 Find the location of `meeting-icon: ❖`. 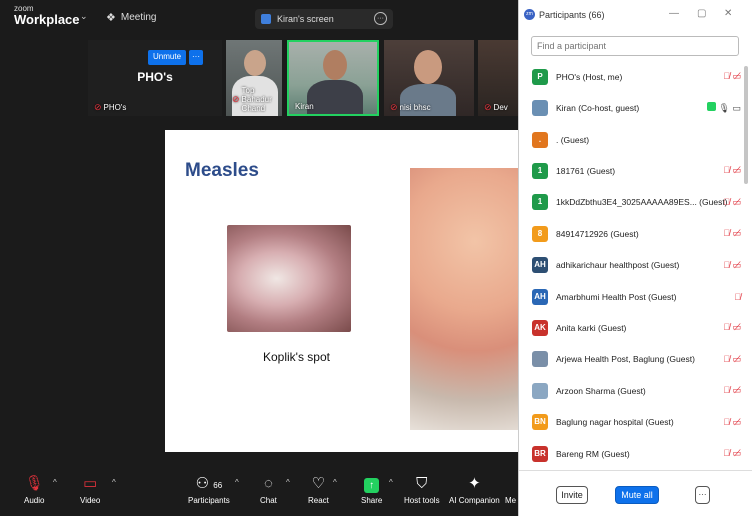

meeting-icon: ❖ is located at coordinates (111, 18).